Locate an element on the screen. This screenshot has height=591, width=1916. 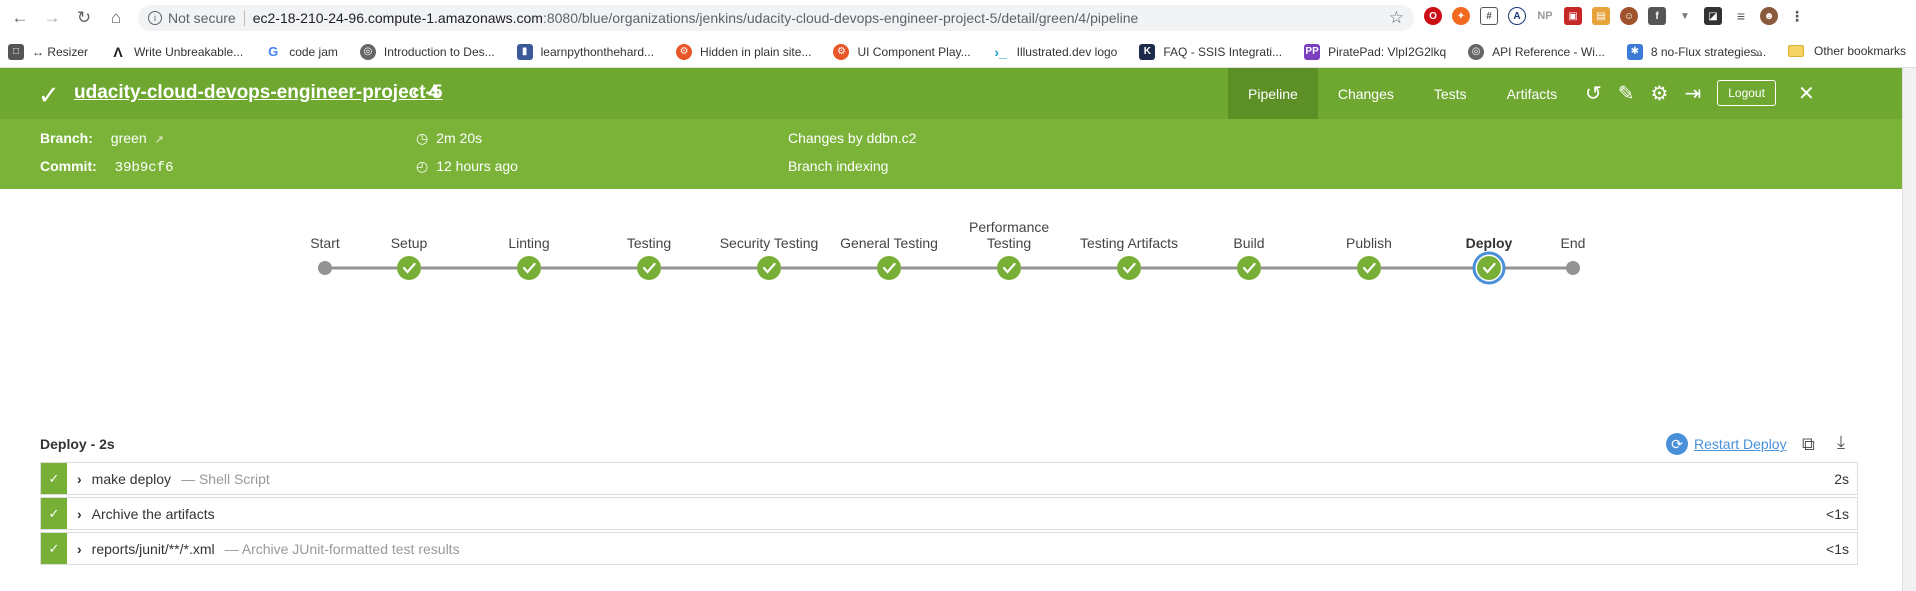
step-row: ✓ › make deploy — Shell Script 2s is located at coordinates (949, 478).